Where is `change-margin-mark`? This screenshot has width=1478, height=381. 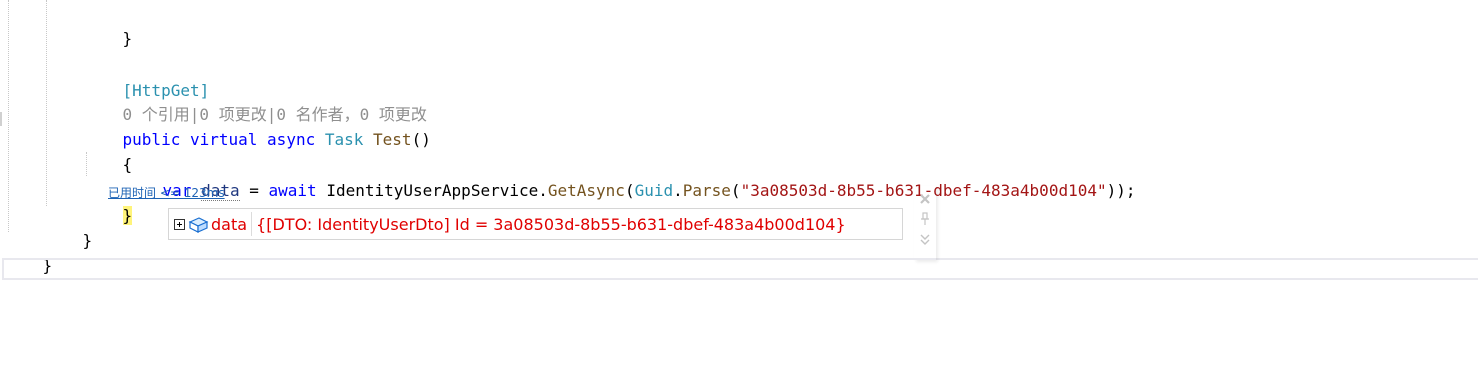 change-margin-mark is located at coordinates (1, 119).